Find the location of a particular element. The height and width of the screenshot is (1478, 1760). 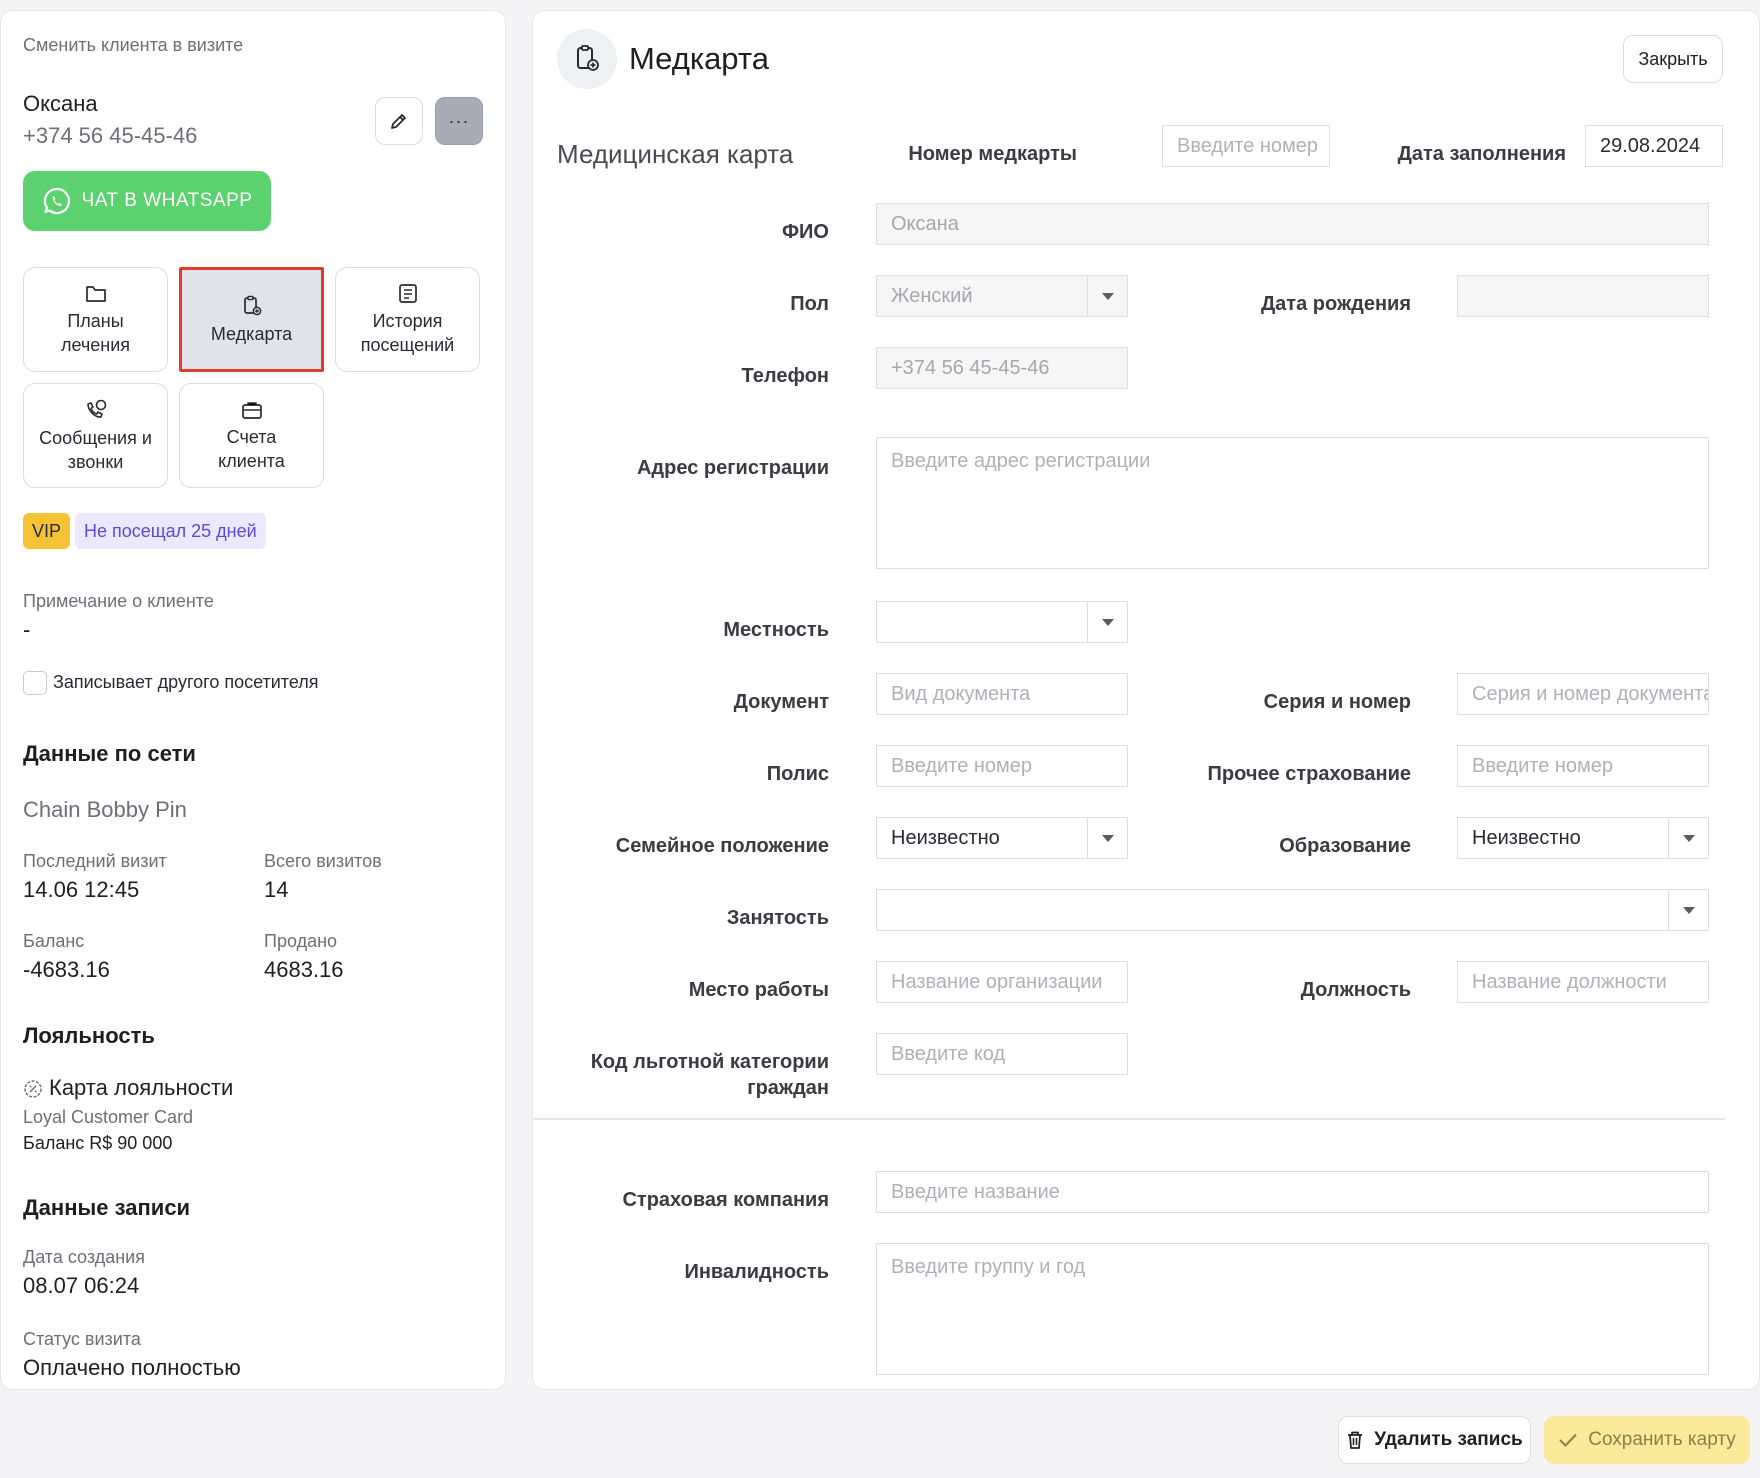

policy-input: Введите номер is located at coordinates (1002, 766).